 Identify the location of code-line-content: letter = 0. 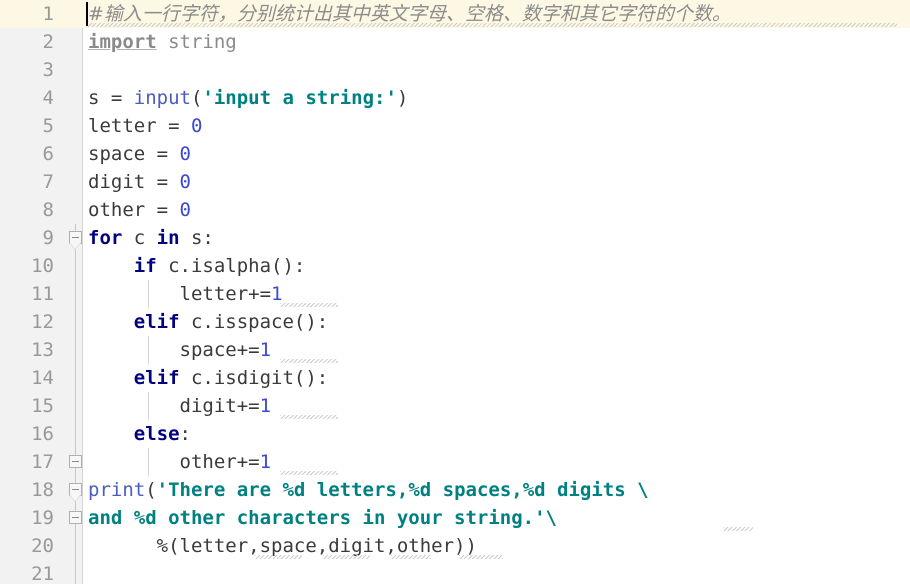
(145, 126).